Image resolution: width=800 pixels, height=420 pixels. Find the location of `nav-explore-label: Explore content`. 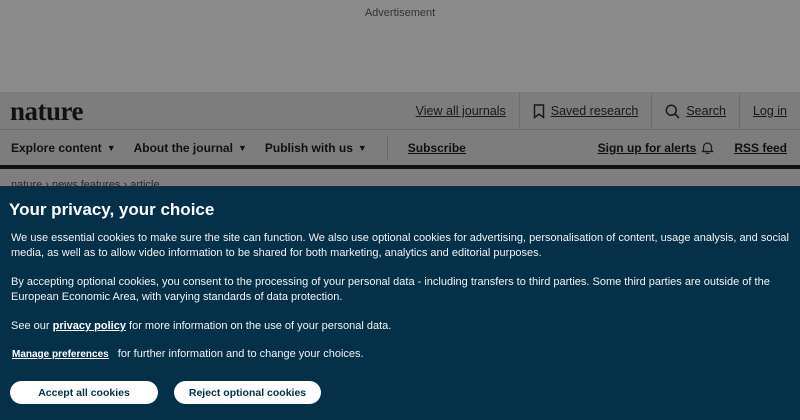

nav-explore-label: Explore content is located at coordinates (56, 147).